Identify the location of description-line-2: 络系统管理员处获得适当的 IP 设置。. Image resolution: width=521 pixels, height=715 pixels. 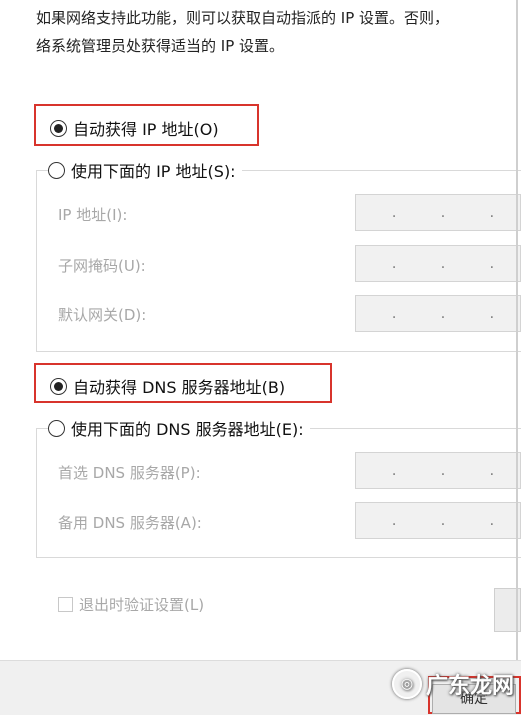
(160, 46).